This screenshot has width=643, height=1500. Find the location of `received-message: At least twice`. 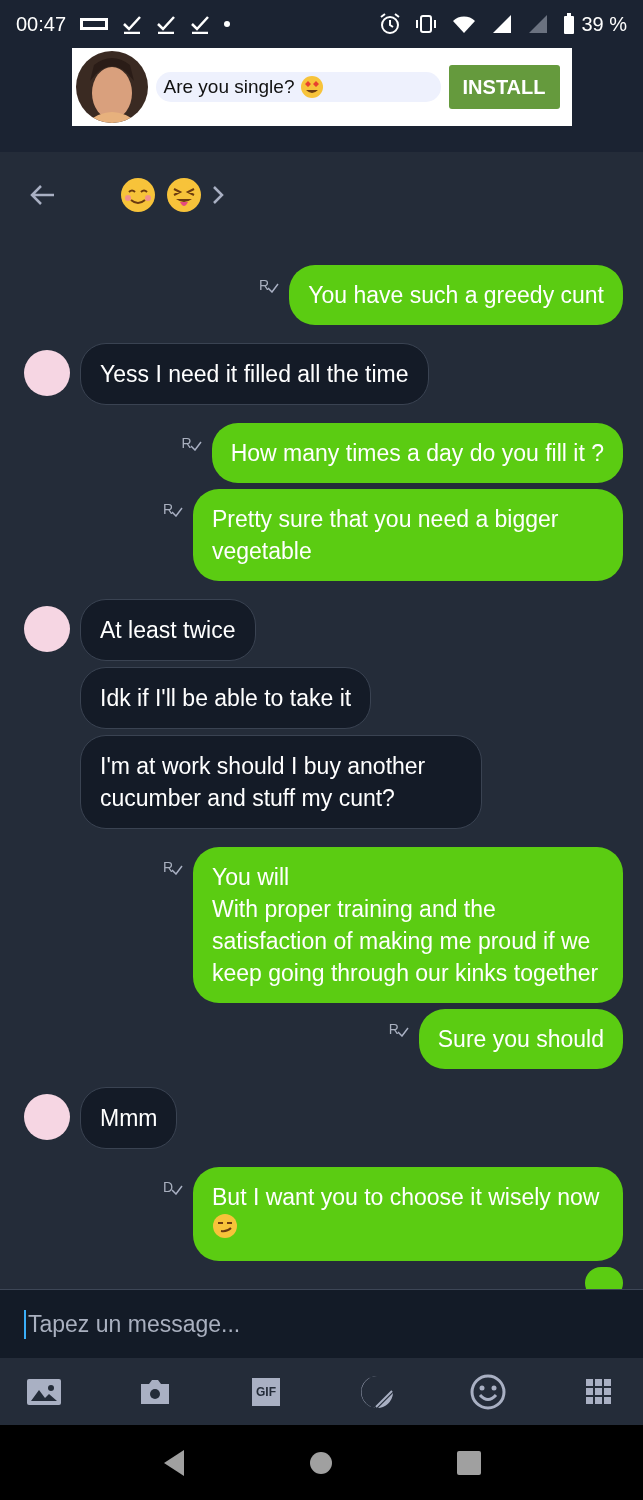

received-message: At least twice is located at coordinates (168, 630).